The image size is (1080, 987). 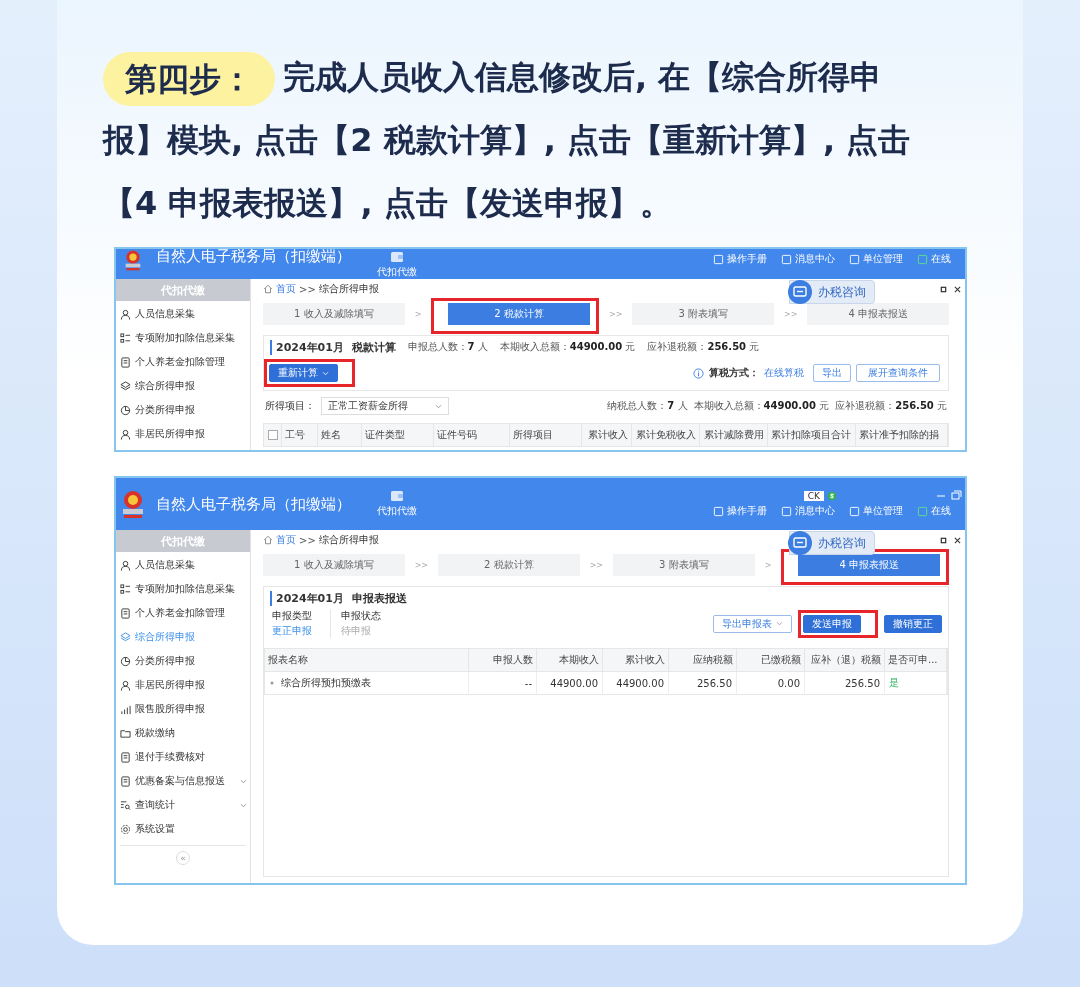 What do you see at coordinates (125, 805) in the screenshot?
I see `search-list-icon` at bounding box center [125, 805].